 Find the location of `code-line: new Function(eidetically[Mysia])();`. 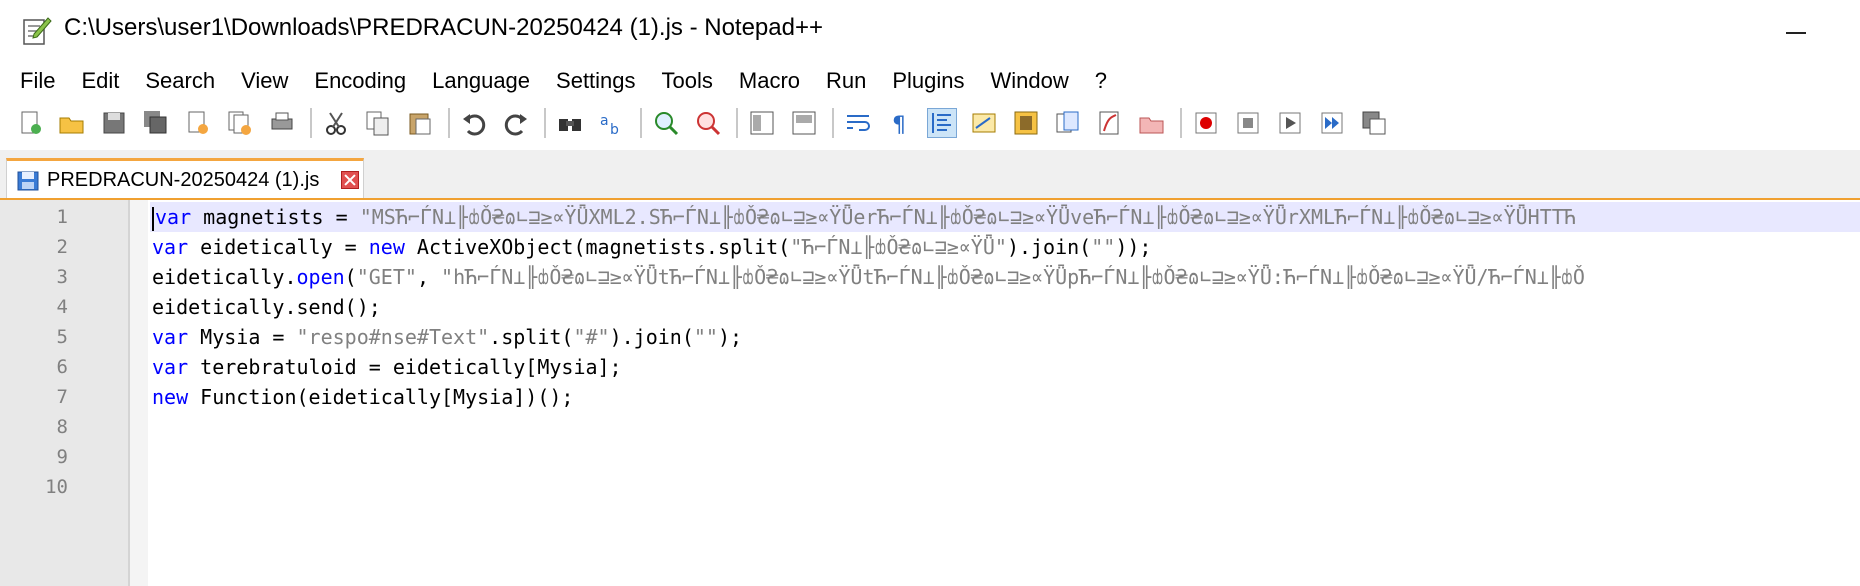

code-line: new Function(eidetically[Mysia])(); is located at coordinates (362, 397).